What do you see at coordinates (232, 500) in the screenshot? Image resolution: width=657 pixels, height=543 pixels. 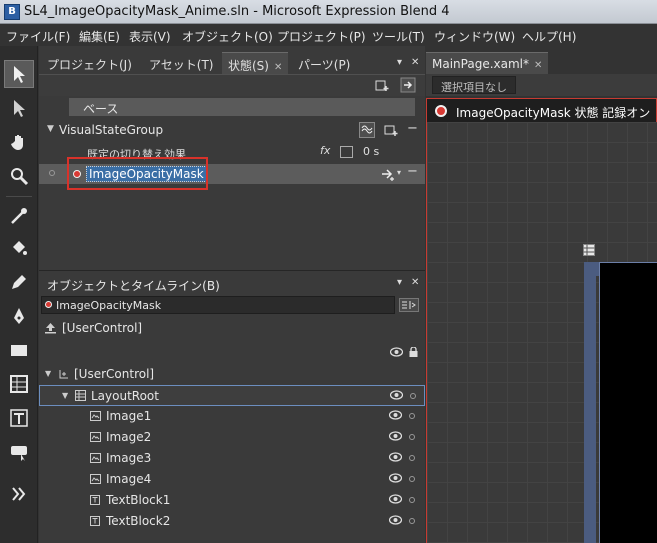 I see `tree-node-textblock1: TextBlock1` at bounding box center [232, 500].